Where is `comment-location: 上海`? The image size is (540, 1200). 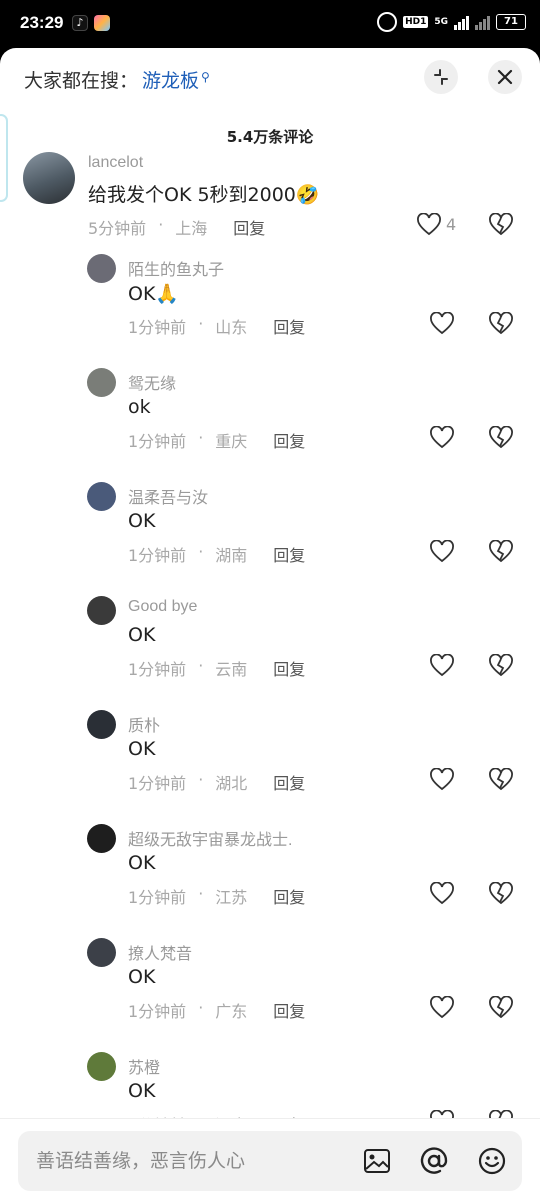 comment-location: 上海 is located at coordinates (191, 228).